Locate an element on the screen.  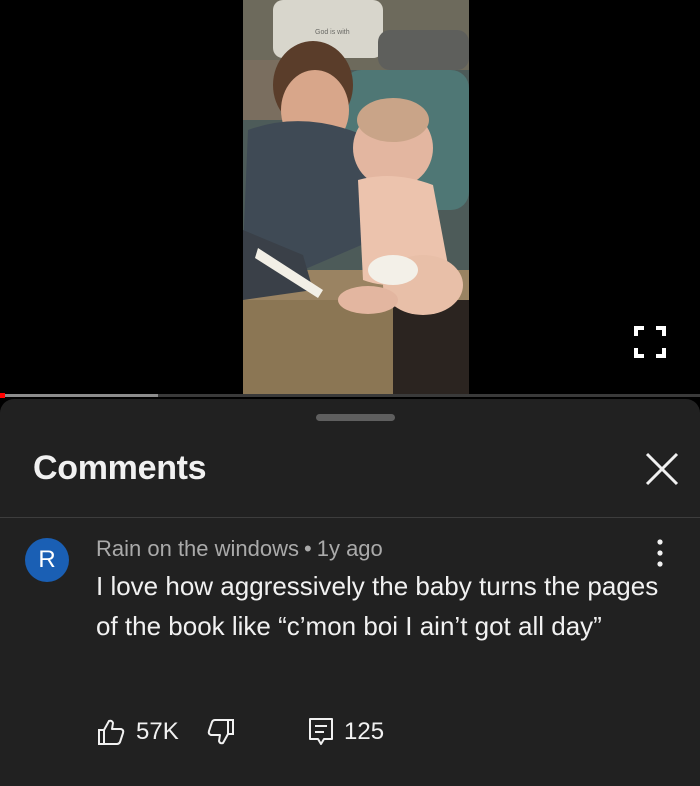
like-button: 57K is located at coordinates (137, 732).